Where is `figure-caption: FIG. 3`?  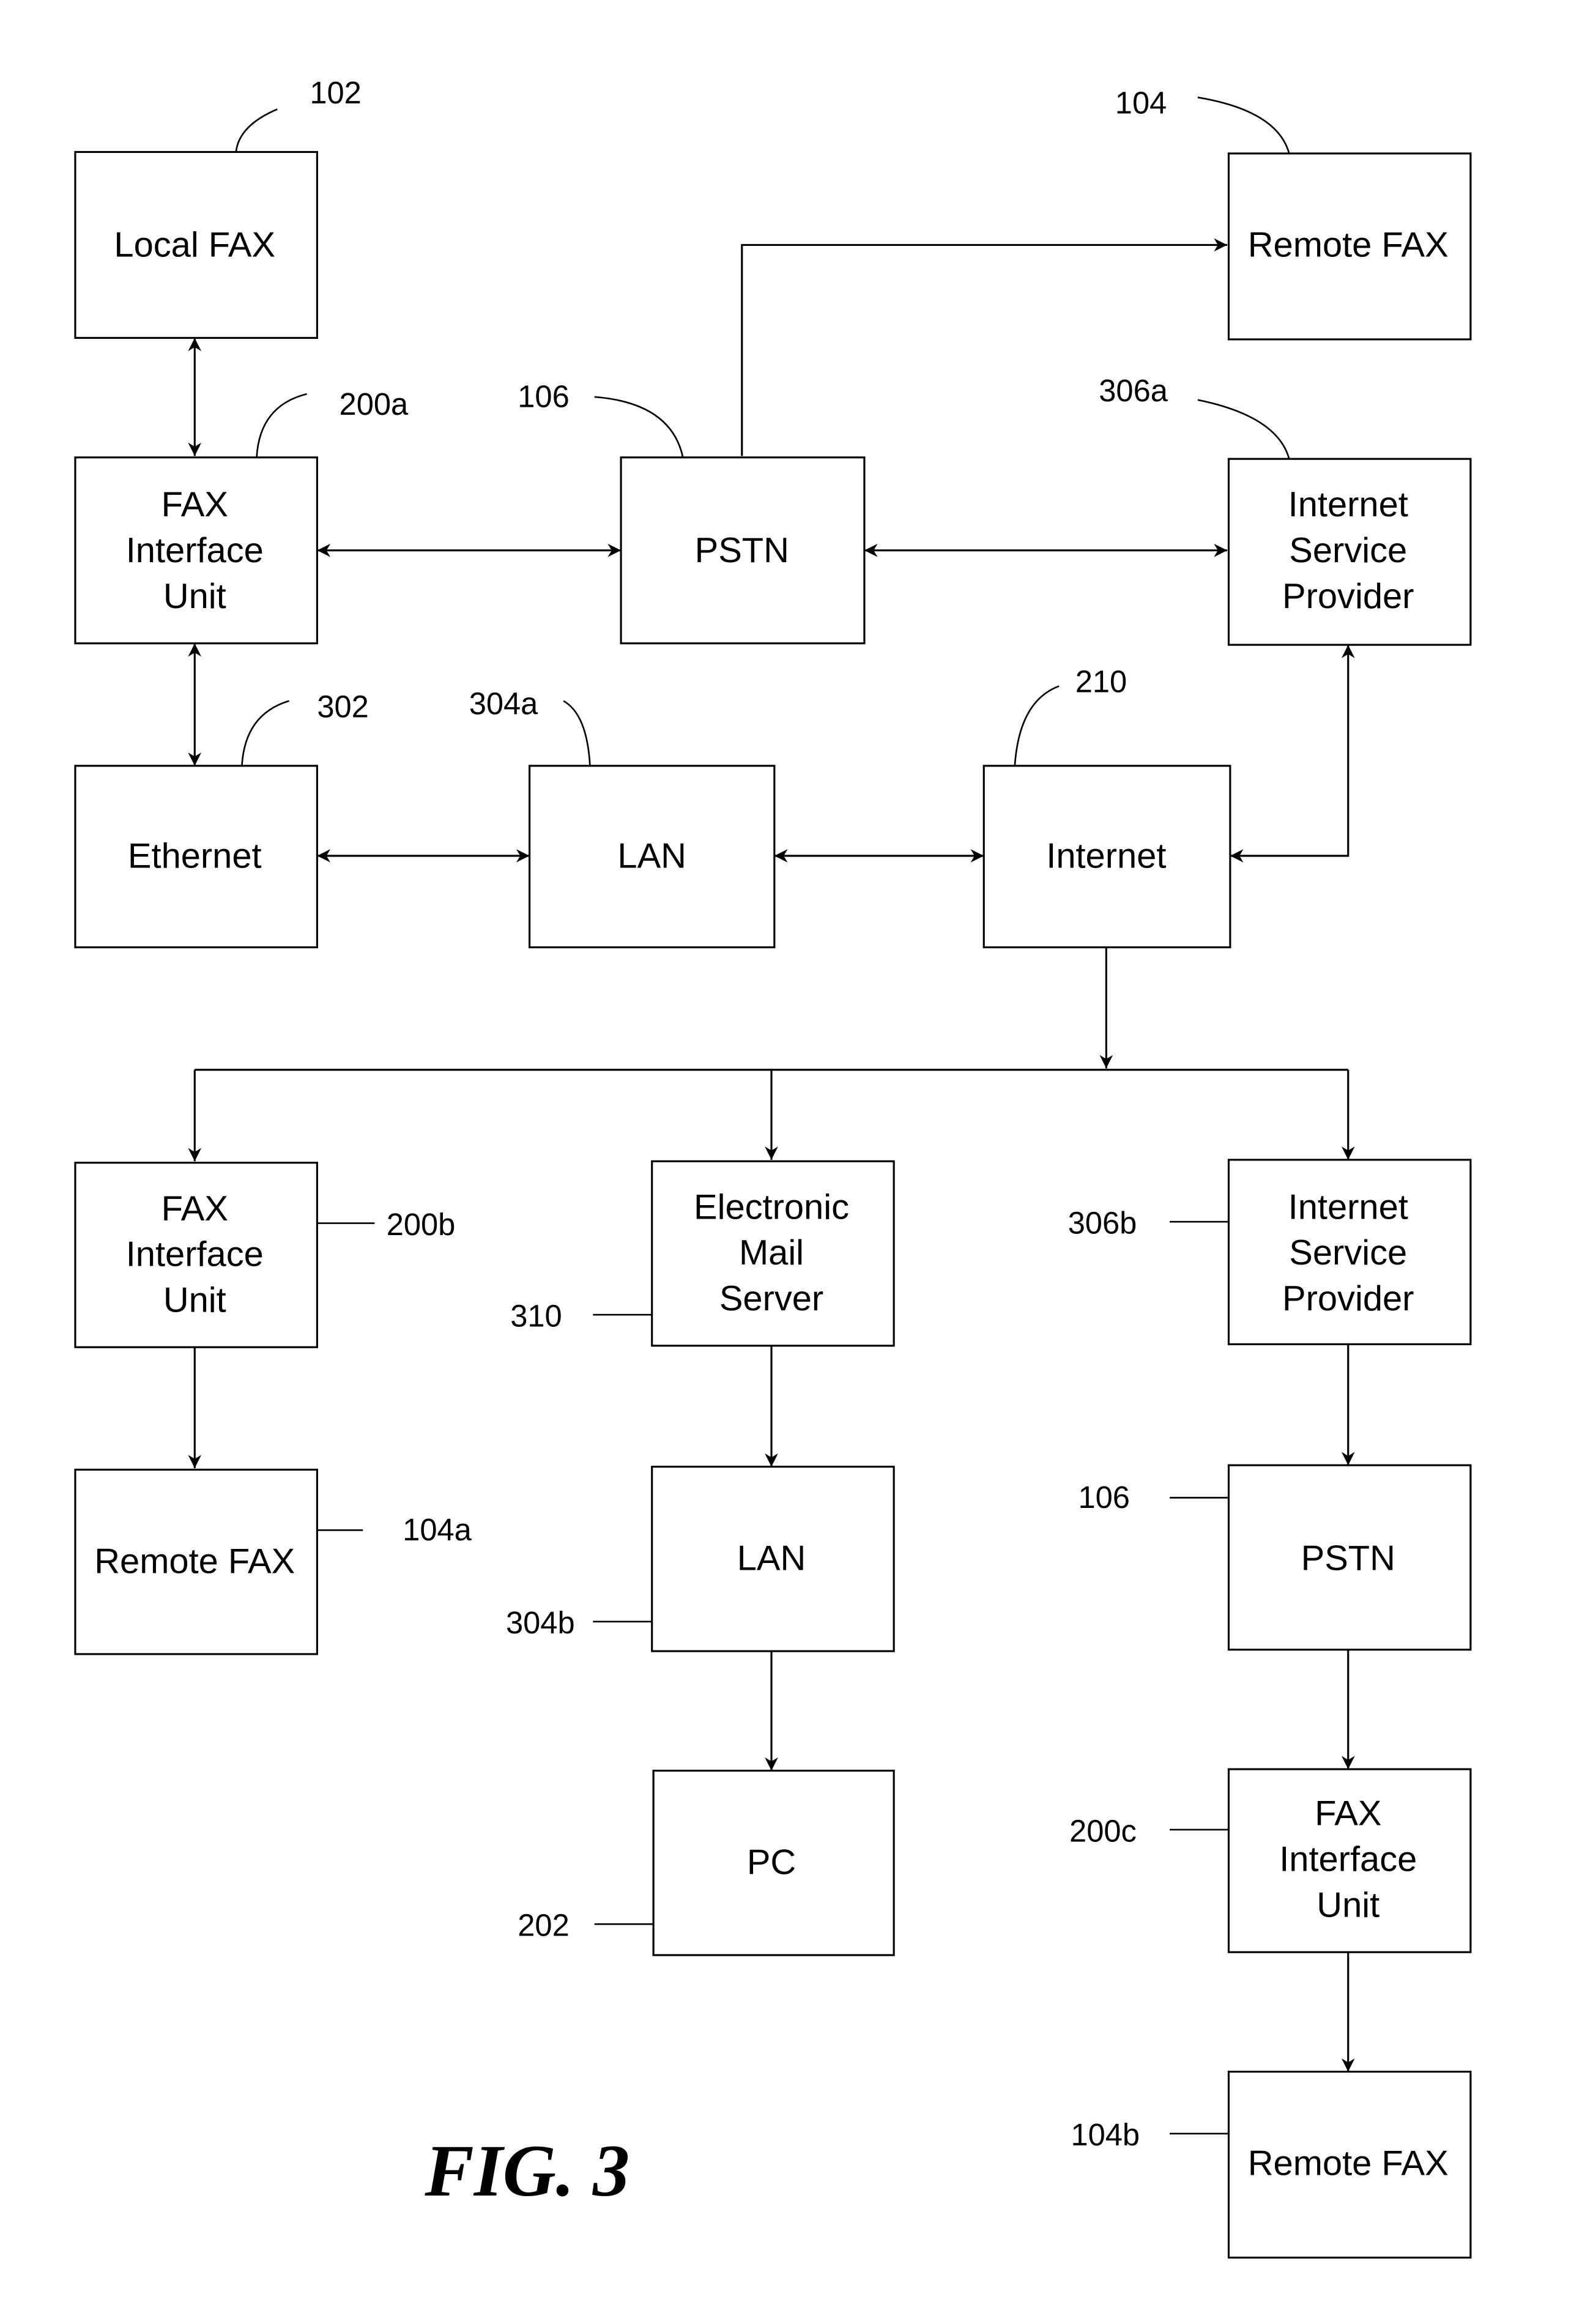 figure-caption: FIG. 3 is located at coordinates (526, 2171).